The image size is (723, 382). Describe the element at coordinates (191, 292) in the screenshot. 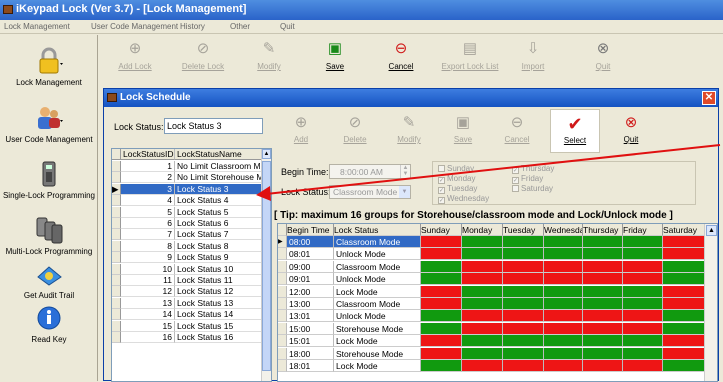

I see `list-item: 12 Lock Status 12` at that location.